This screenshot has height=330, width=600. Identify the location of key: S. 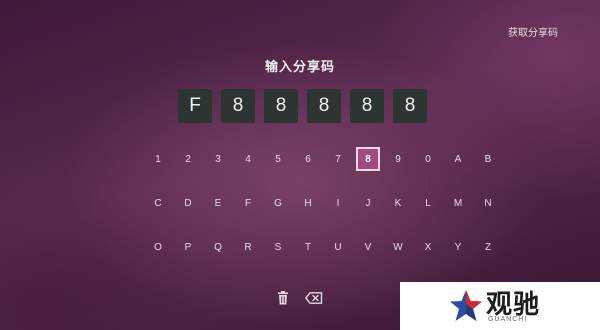
(278, 247).